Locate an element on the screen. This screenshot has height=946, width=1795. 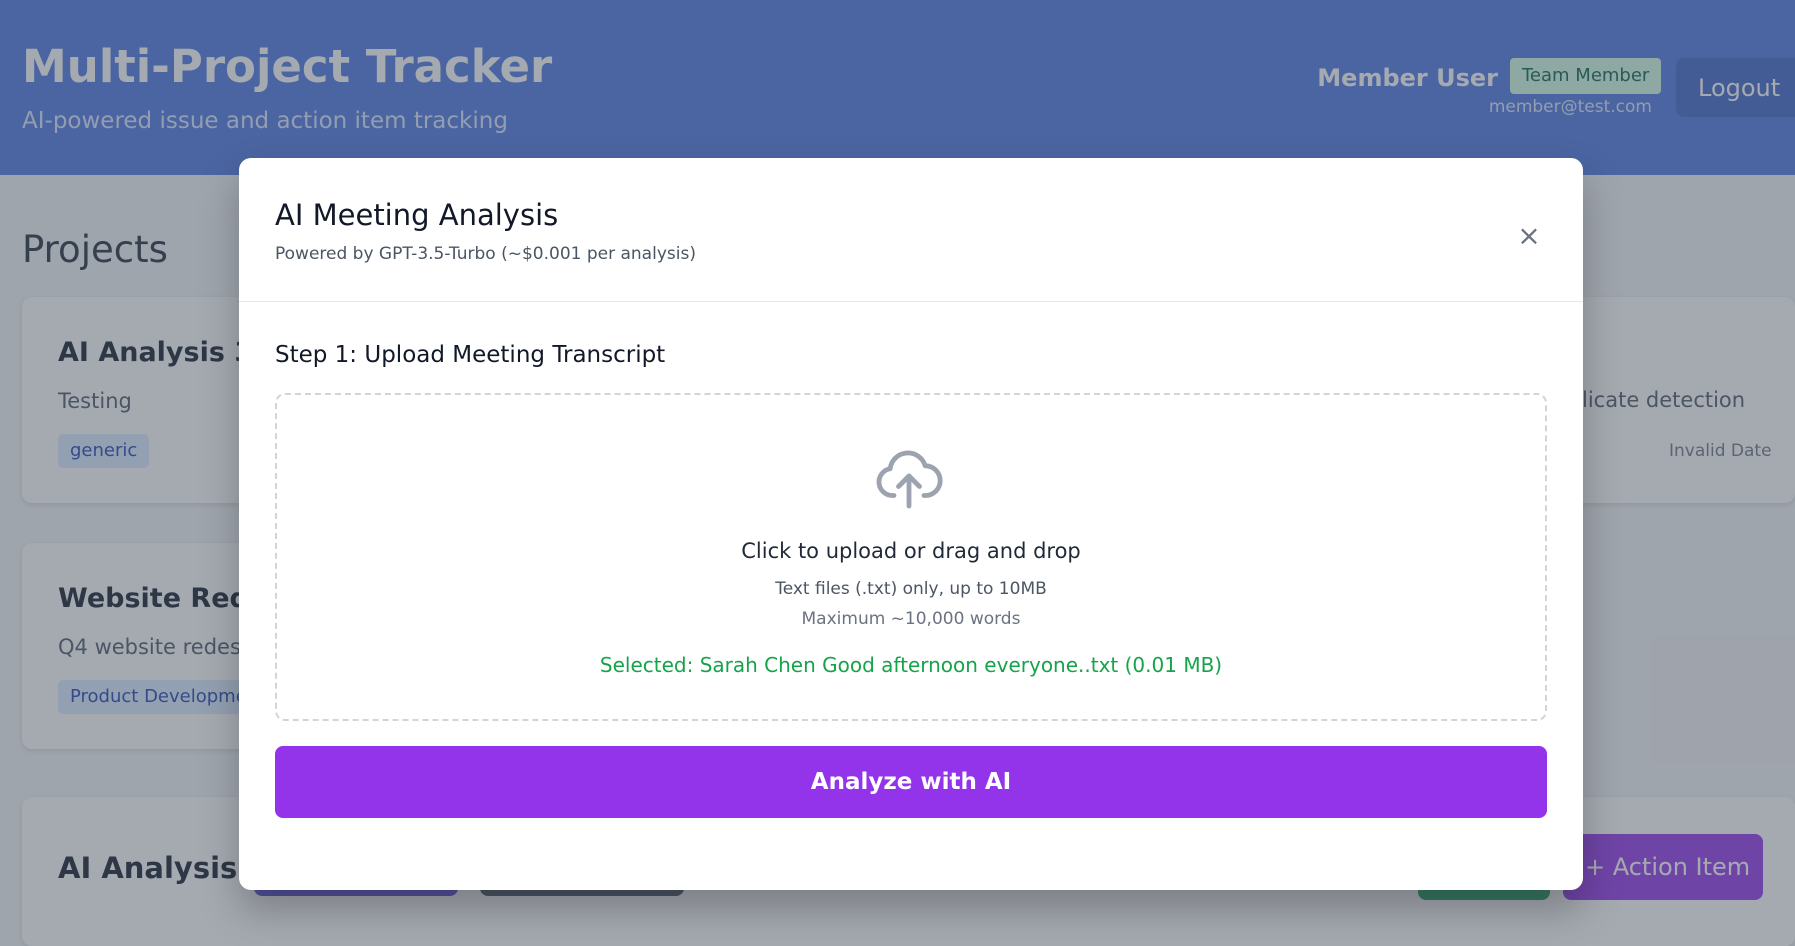
cloud-upload-icon is located at coordinates (909, 479).